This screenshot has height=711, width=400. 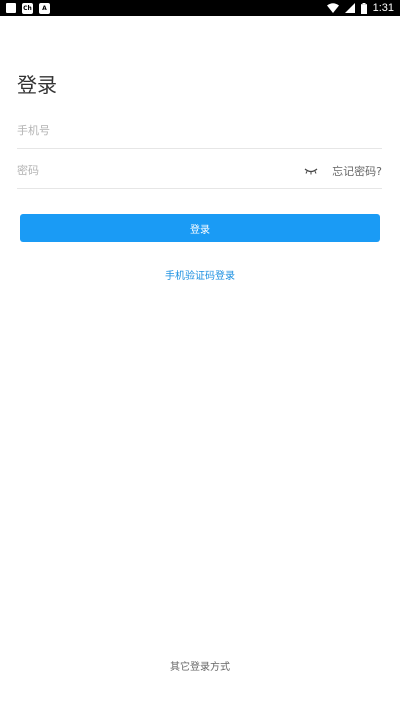 What do you see at coordinates (37, 85) in the screenshot?
I see `page-title: 登录` at bounding box center [37, 85].